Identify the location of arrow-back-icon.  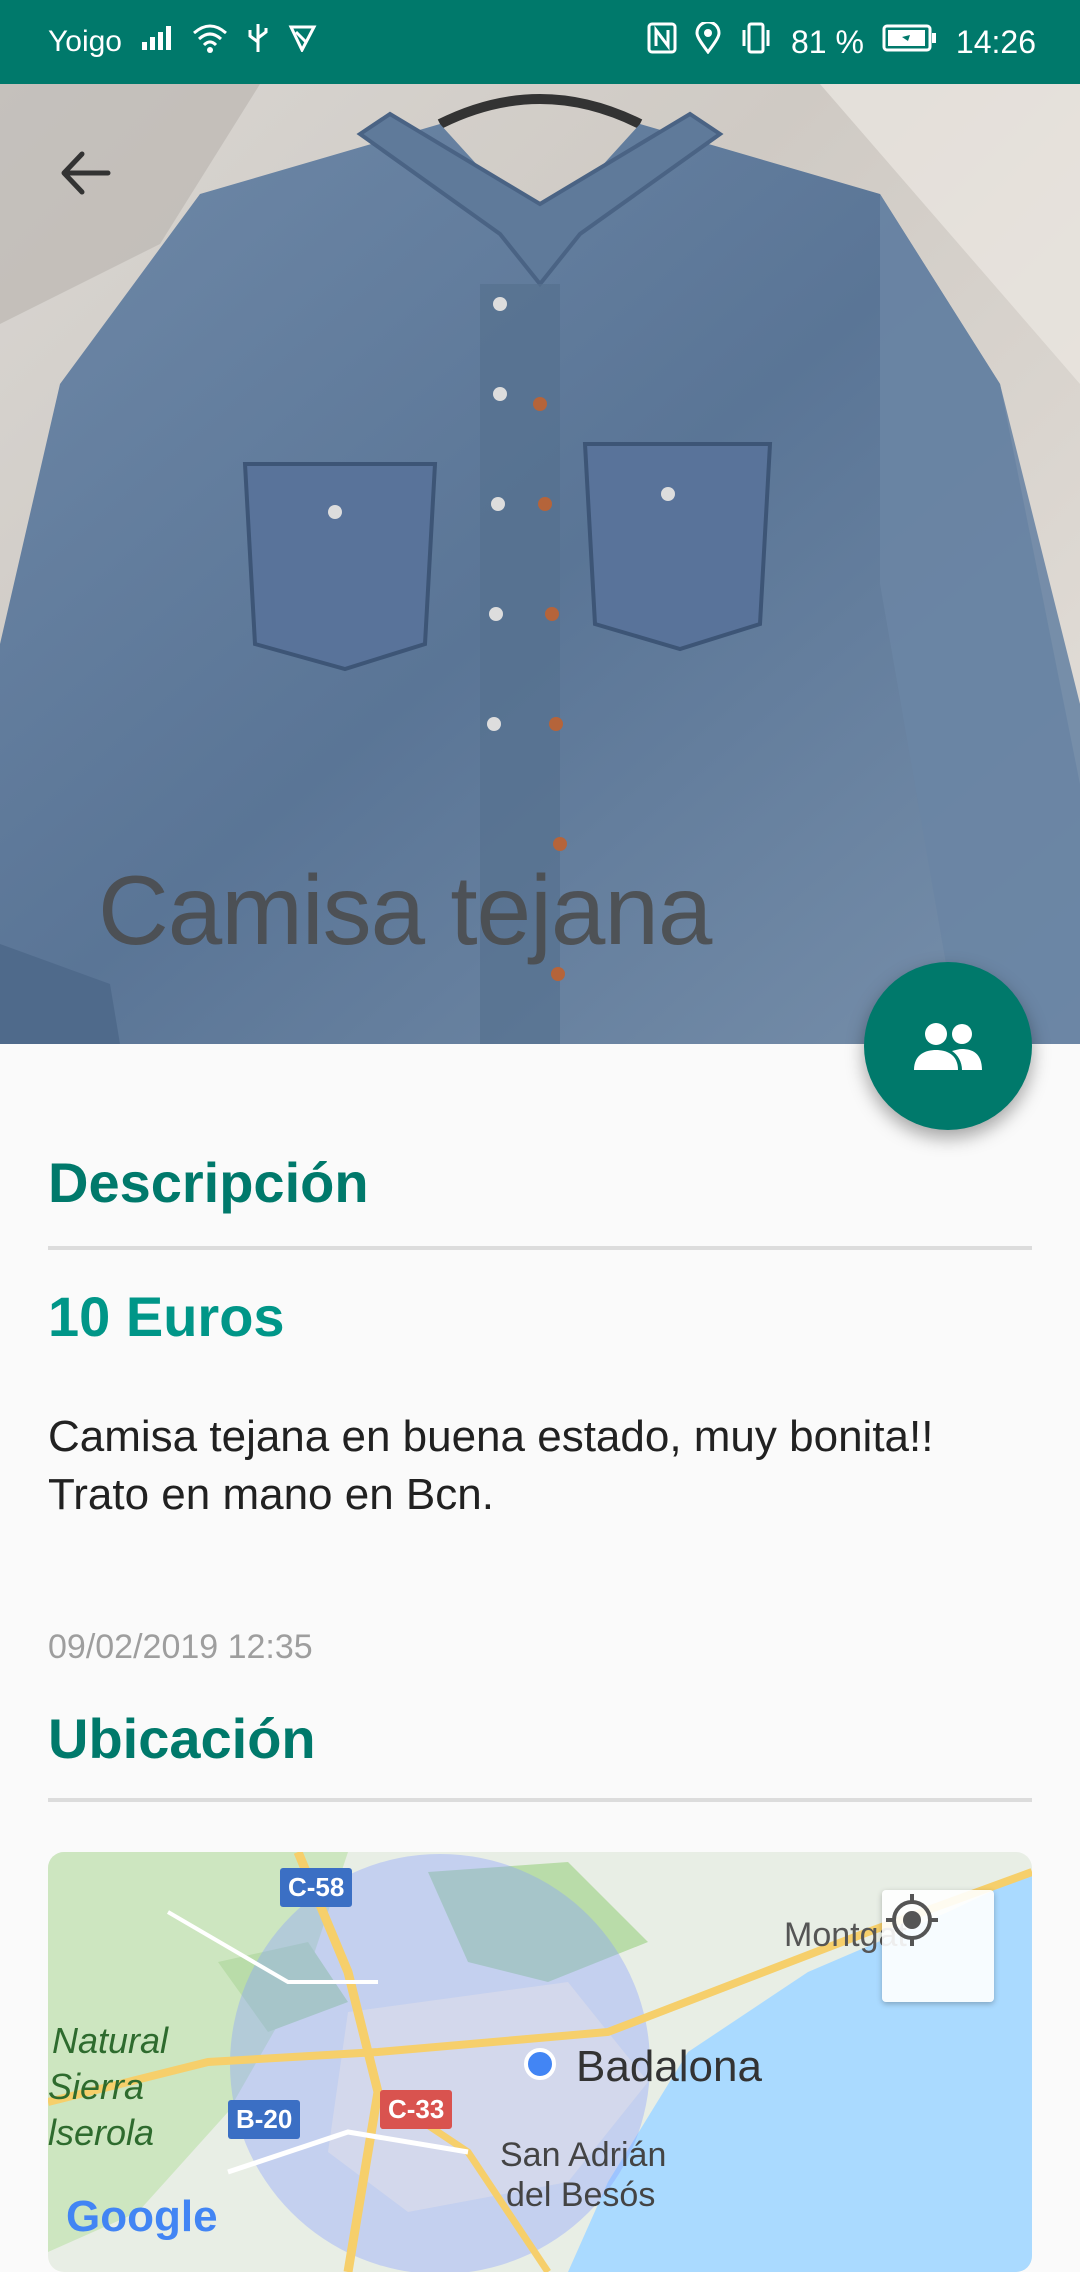
(86, 173).